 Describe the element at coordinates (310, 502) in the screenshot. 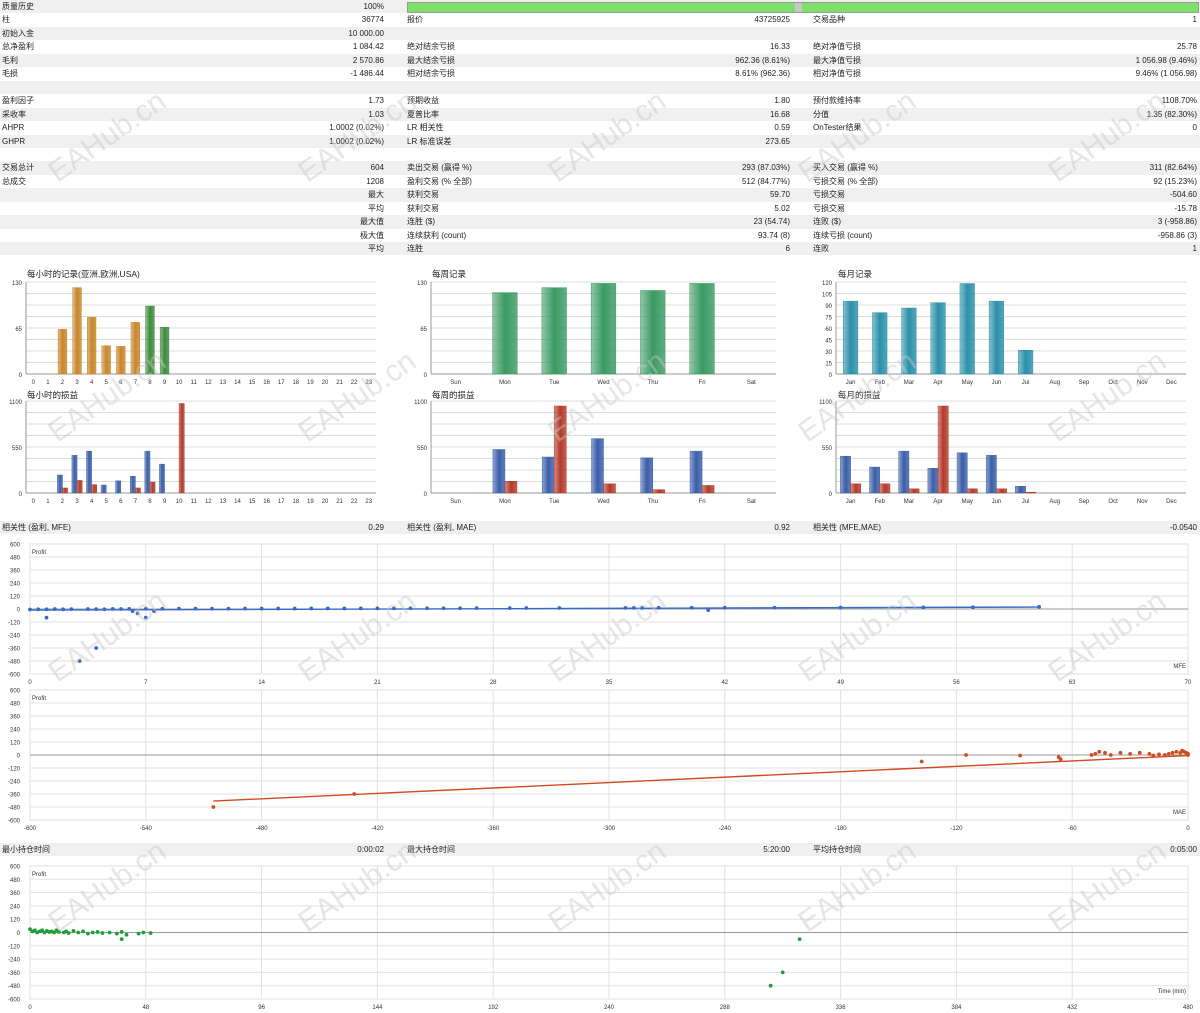

I see `x-tick-label: 19` at that location.